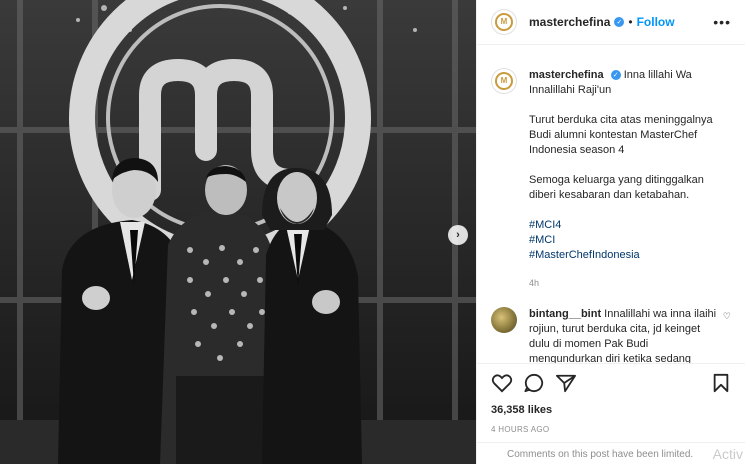  Describe the element at coordinates (656, 22) in the screenshot. I see `follow-button: Follow` at that location.